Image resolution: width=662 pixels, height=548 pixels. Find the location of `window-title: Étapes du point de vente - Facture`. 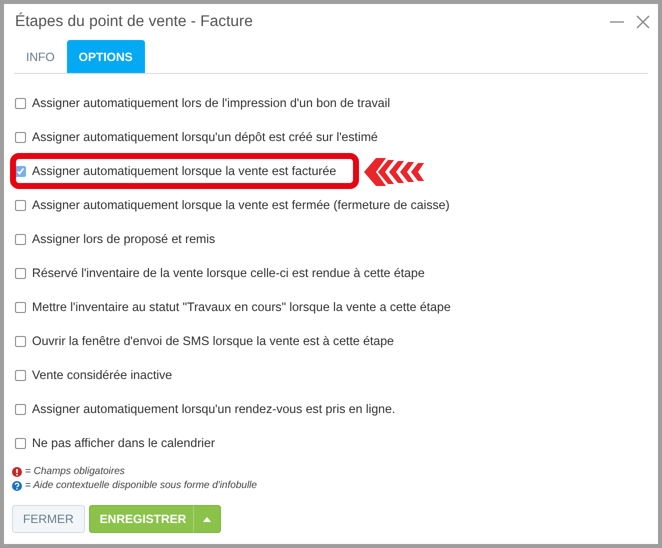

window-title: Étapes du point de vente - Facture is located at coordinates (134, 22).